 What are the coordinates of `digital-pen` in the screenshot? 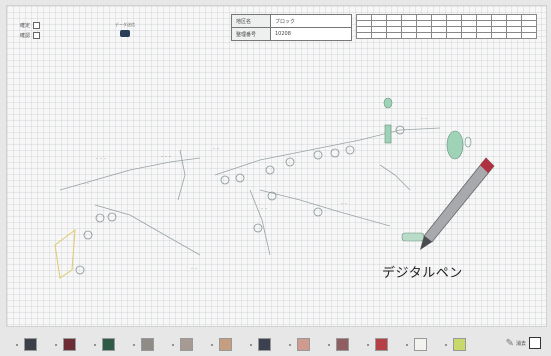 It's located at (457, 203).